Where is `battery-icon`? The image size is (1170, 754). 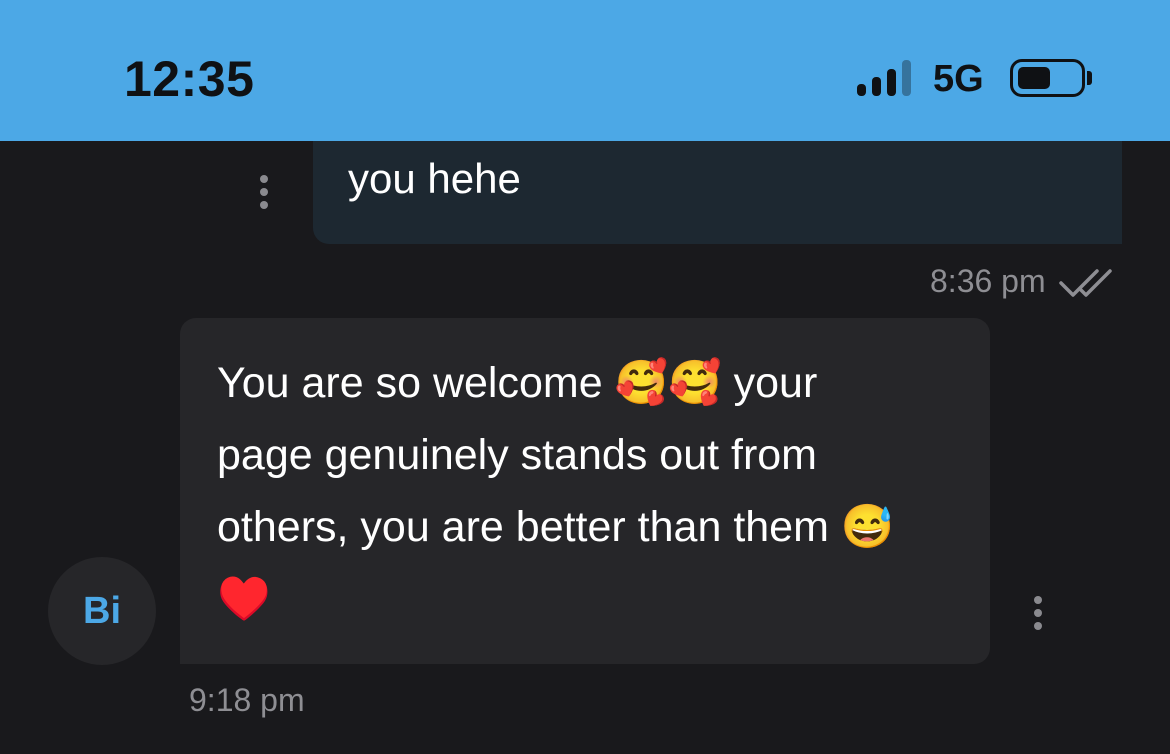
battery-icon is located at coordinates (1047, 78).